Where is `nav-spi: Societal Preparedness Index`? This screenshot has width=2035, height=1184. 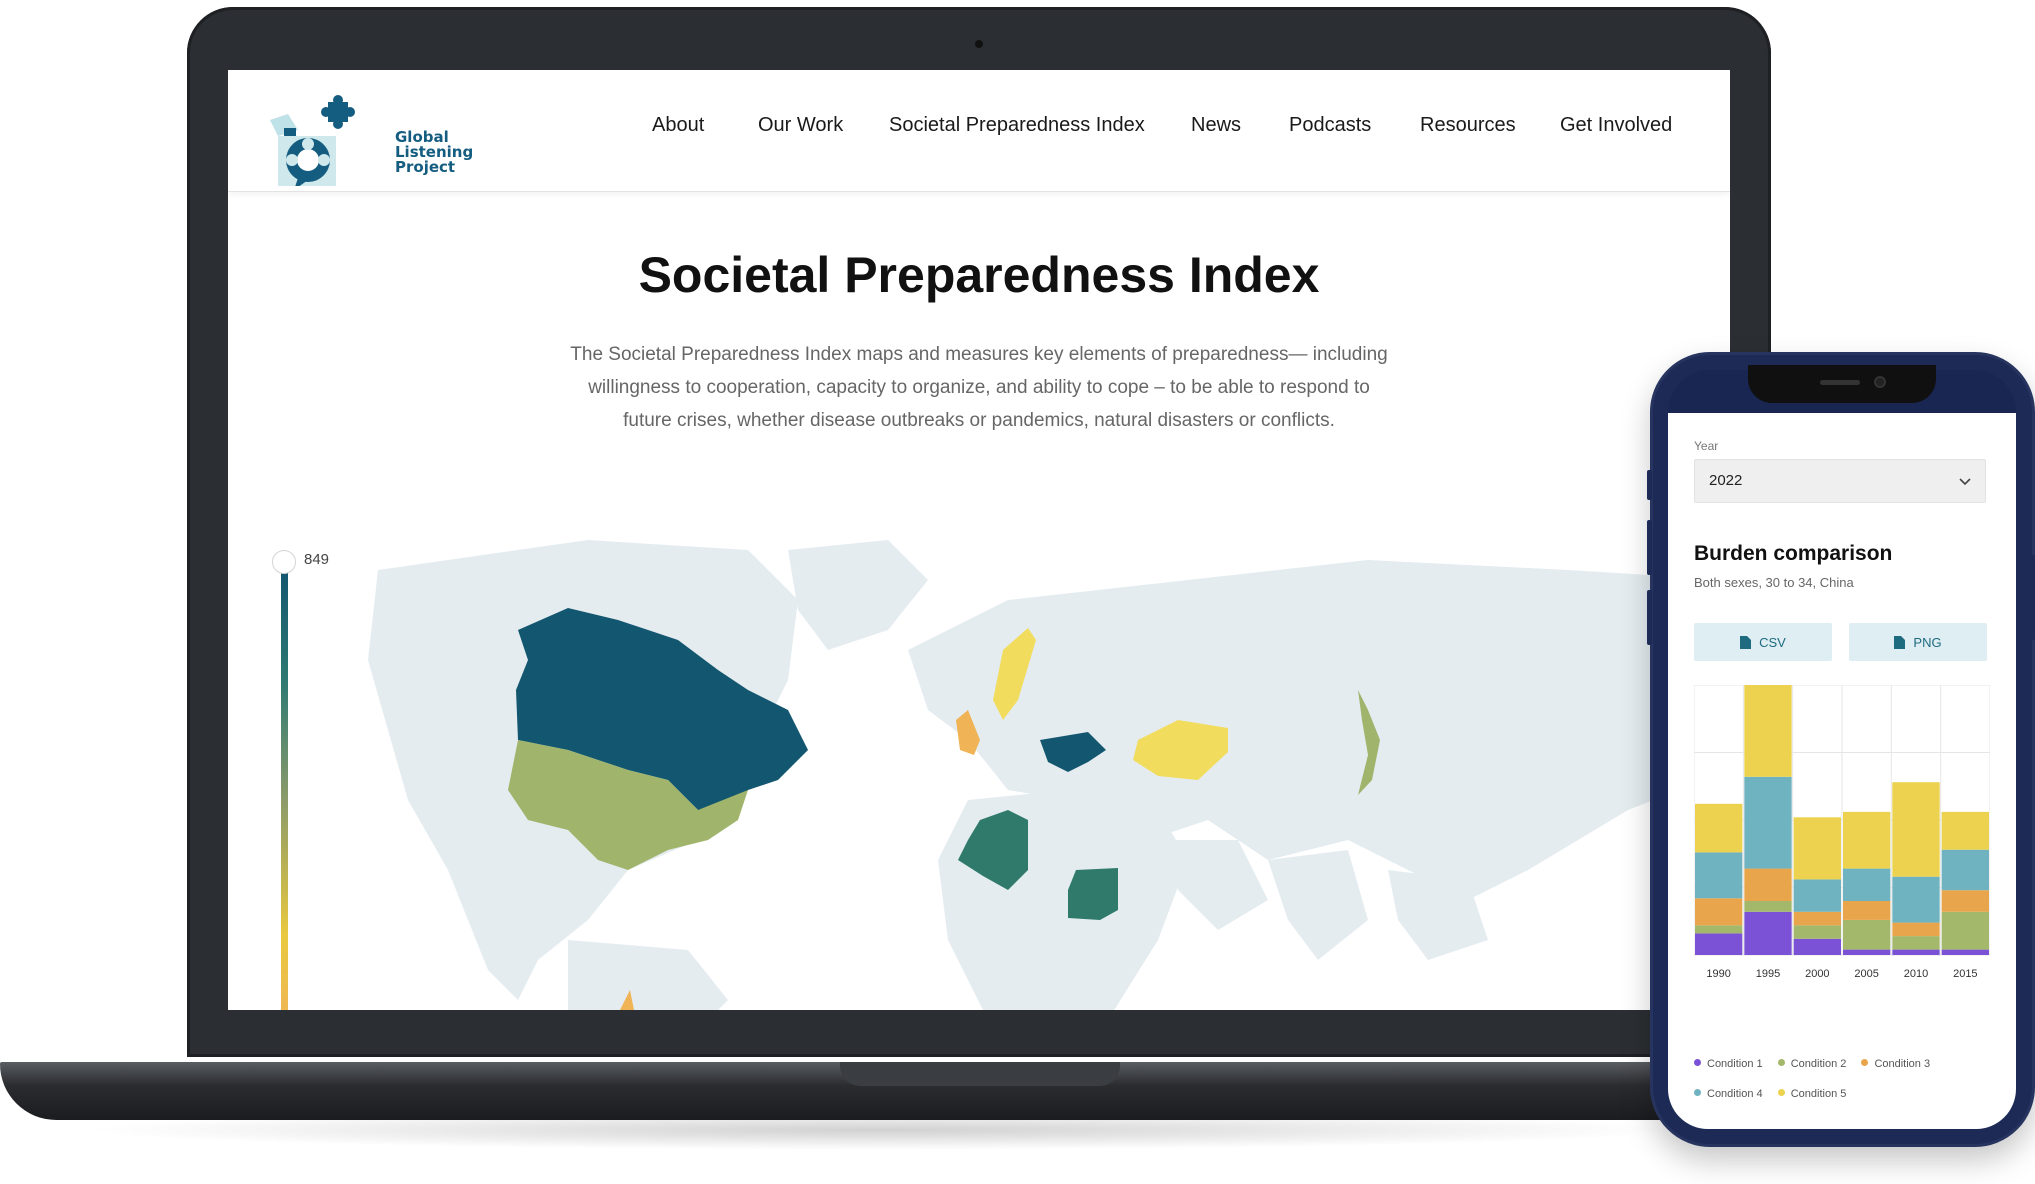
nav-spi: Societal Preparedness Index is located at coordinates (1017, 130).